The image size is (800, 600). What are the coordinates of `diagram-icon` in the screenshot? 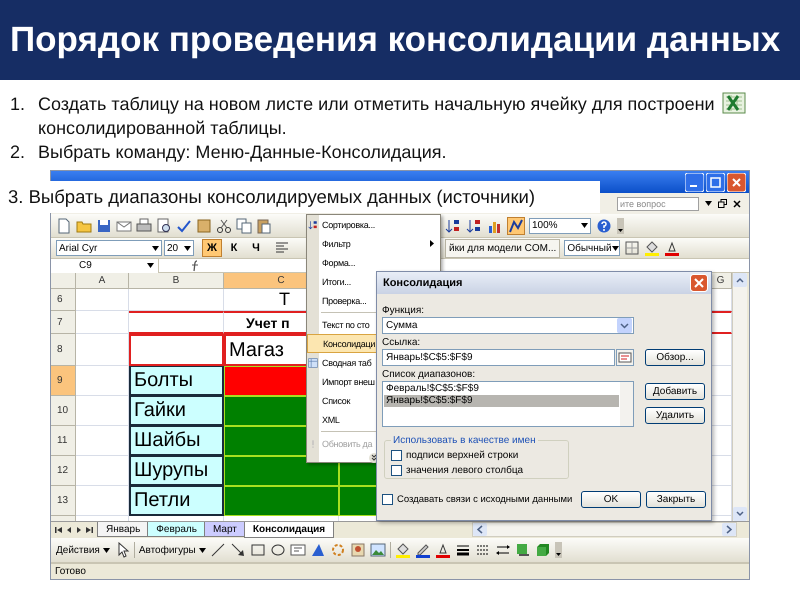 It's located at (338, 550).